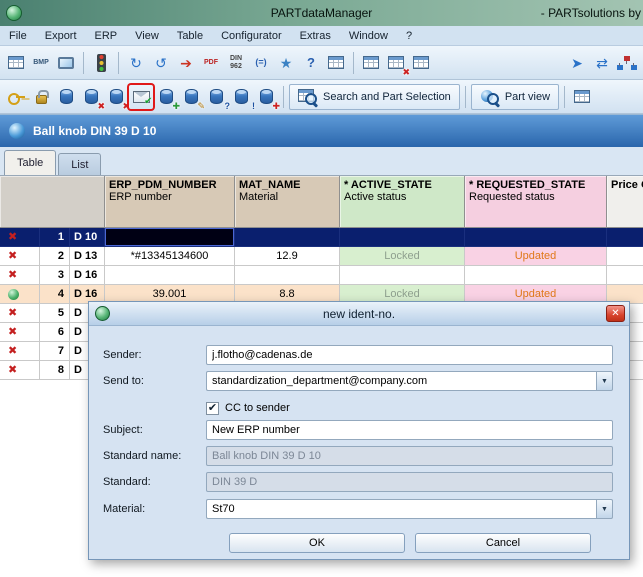 The height and width of the screenshot is (577, 643). What do you see at coordinates (627, 63) in the screenshot?
I see `assembly-structure-icon` at bounding box center [627, 63].